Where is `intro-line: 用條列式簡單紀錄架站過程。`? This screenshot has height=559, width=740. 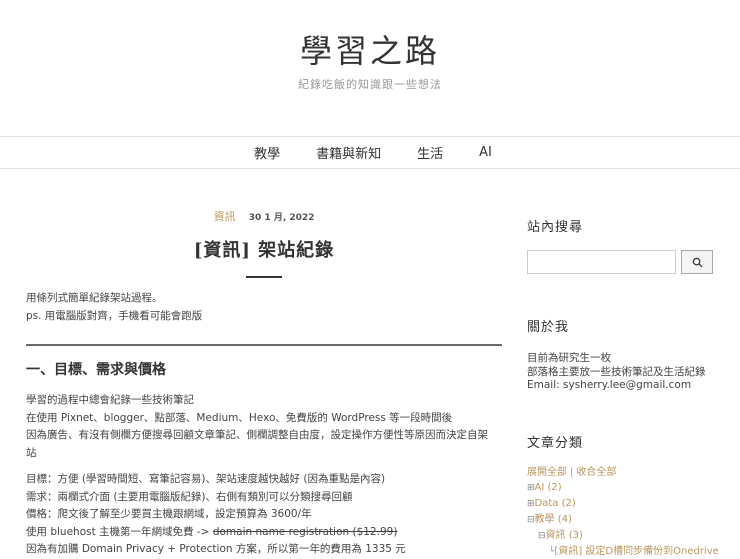
intro-line: 用條列式簡單紀錄架站過程。 is located at coordinates (94, 298).